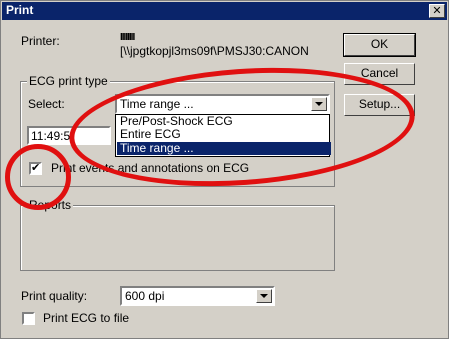 The image size is (449, 339). What do you see at coordinates (46, 104) in the screenshot?
I see `select-label: Select:` at bounding box center [46, 104].